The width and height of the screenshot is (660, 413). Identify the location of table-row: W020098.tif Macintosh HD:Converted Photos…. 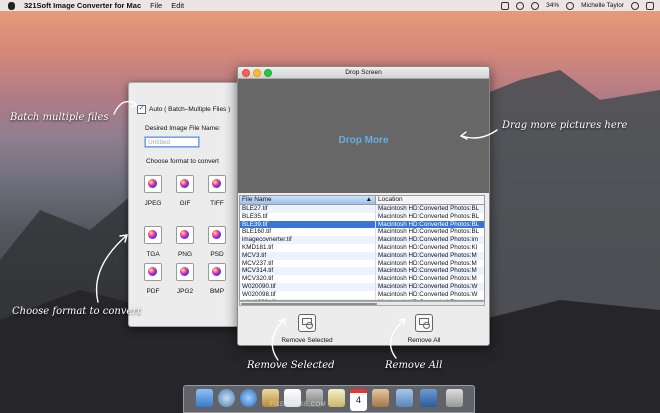
(362, 294).